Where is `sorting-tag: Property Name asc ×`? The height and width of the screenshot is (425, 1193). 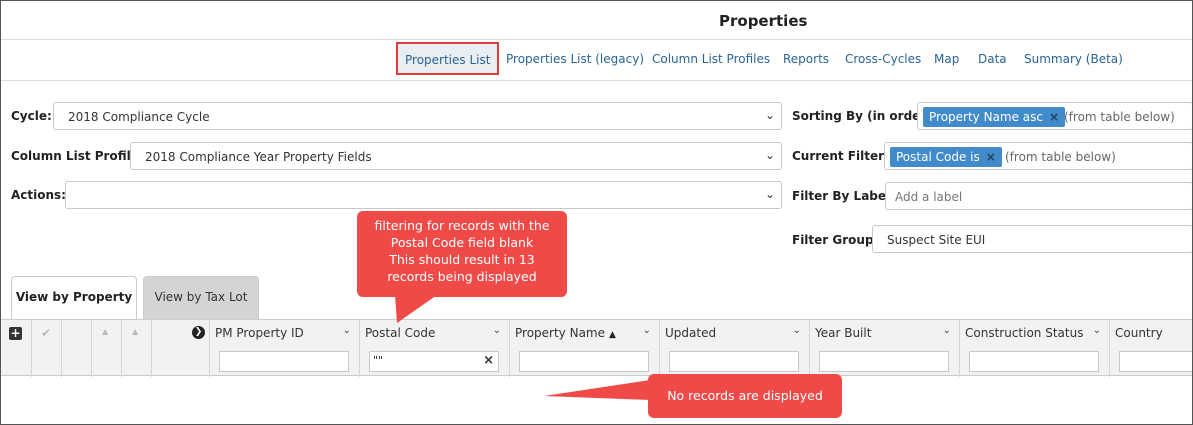
sorting-tag: Property Name asc × is located at coordinates (994, 117).